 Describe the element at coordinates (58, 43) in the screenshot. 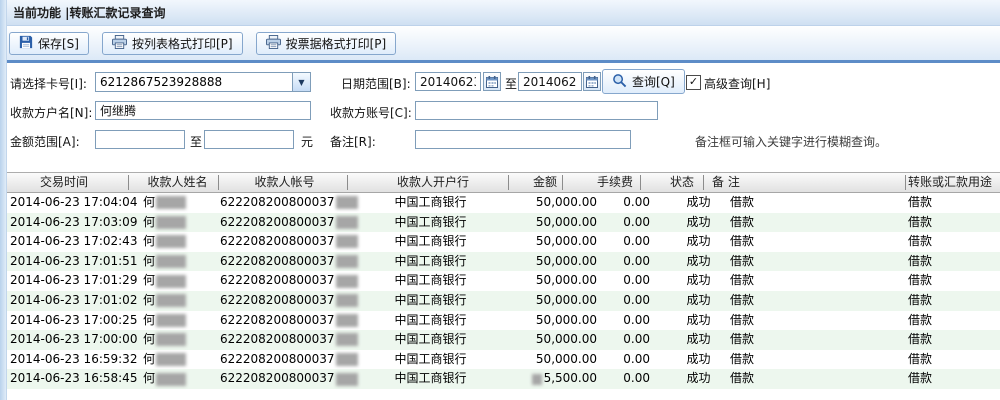

I see `save-button-label: 保存[S]` at that location.